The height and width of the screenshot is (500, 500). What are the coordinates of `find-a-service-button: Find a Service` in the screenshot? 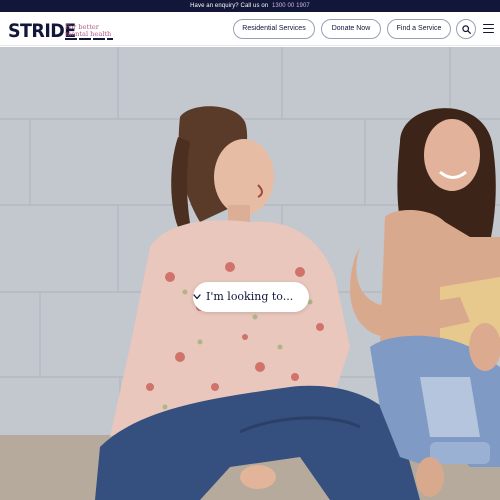 It's located at (419, 29).